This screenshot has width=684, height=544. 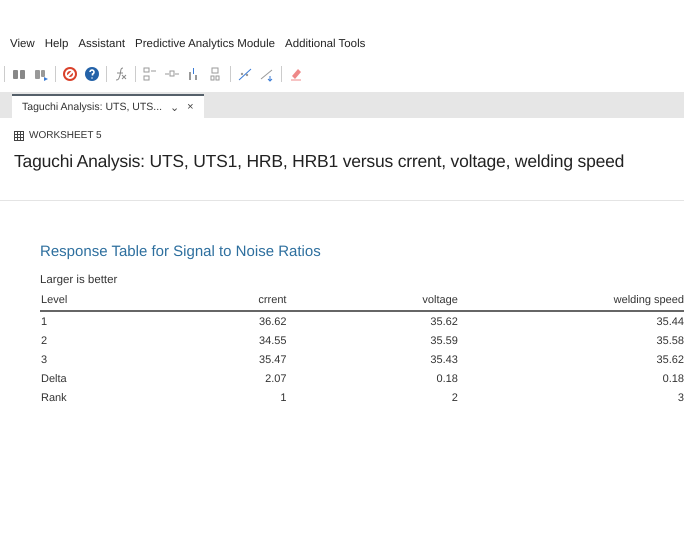 What do you see at coordinates (56, 49) in the screenshot?
I see `menu-item: Help` at bounding box center [56, 49].